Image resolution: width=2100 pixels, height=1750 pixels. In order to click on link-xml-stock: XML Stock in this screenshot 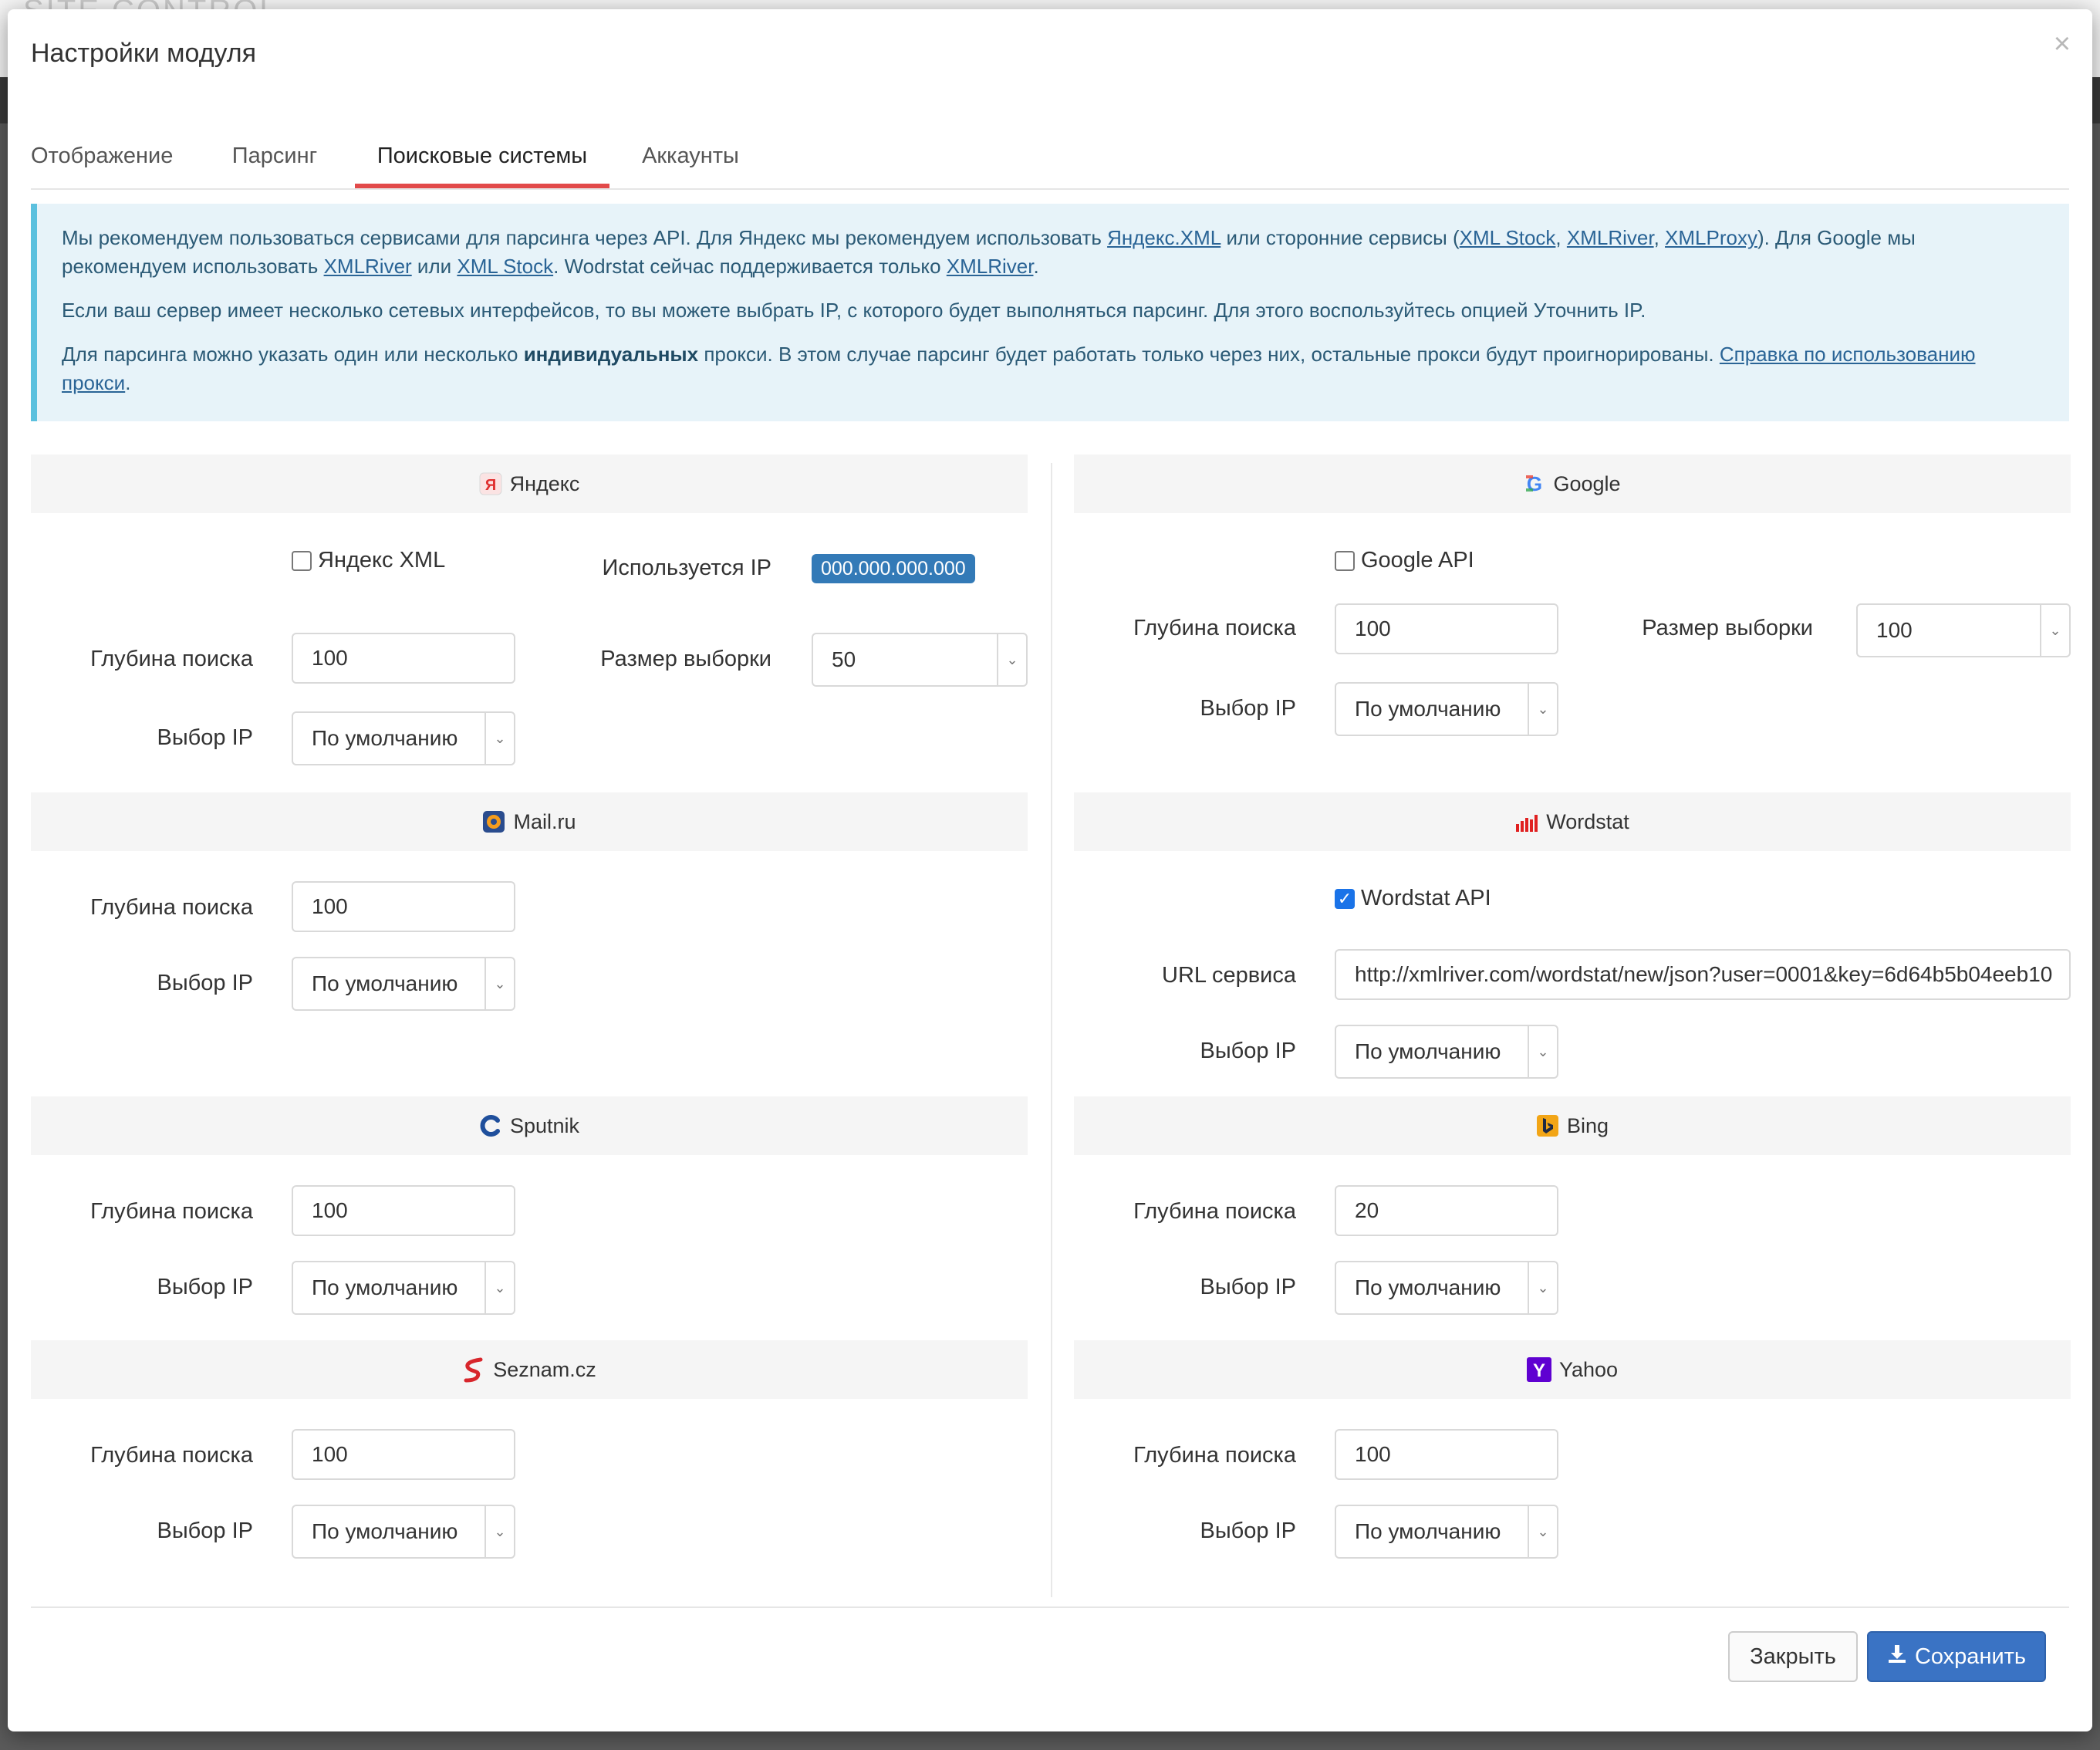, I will do `click(1508, 237)`.